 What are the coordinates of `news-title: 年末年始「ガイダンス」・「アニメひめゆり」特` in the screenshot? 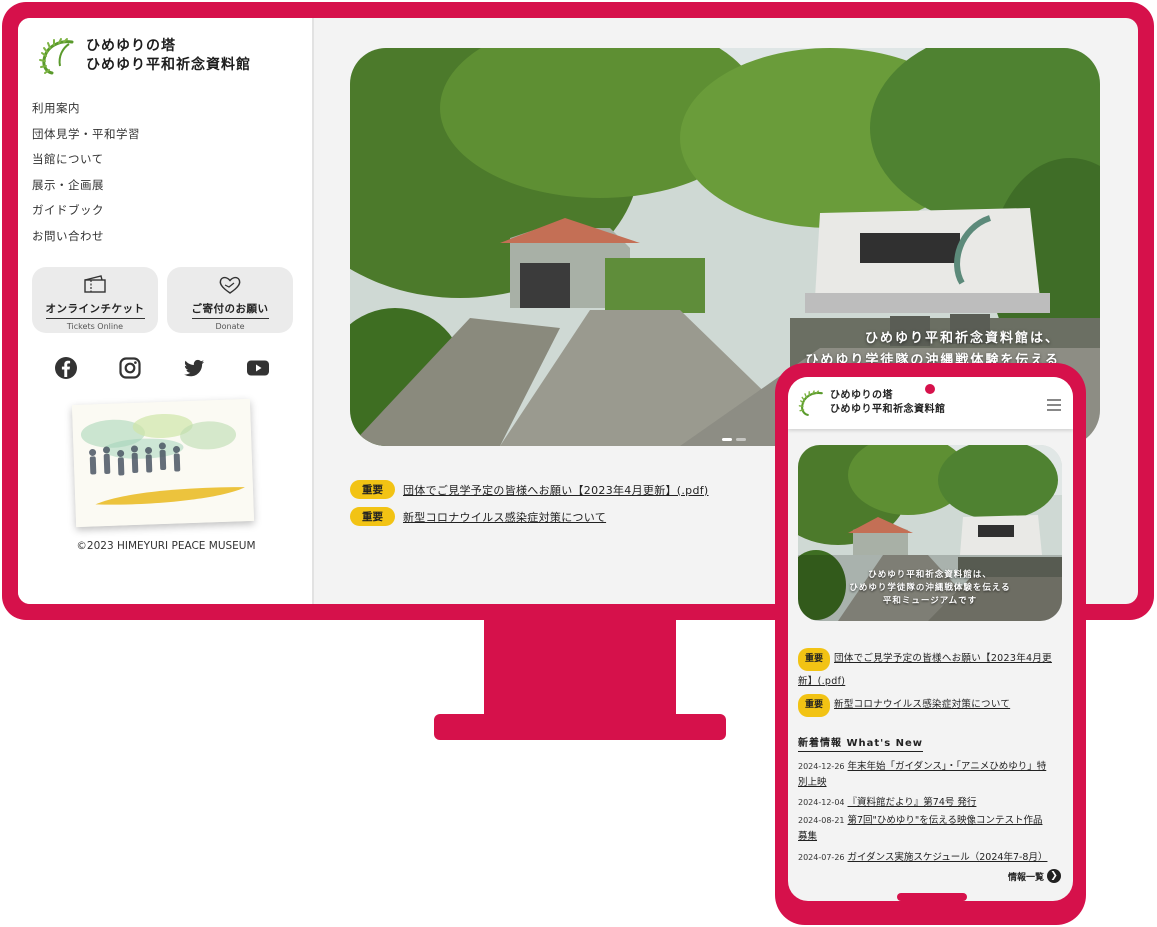 It's located at (947, 766).